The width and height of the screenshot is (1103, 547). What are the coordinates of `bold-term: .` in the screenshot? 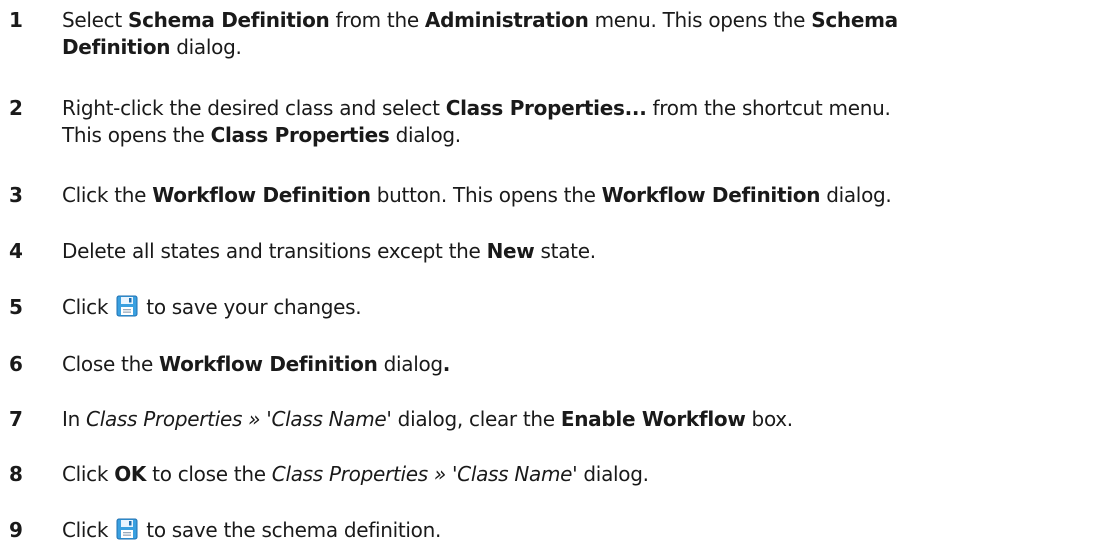 It's located at (446, 364).